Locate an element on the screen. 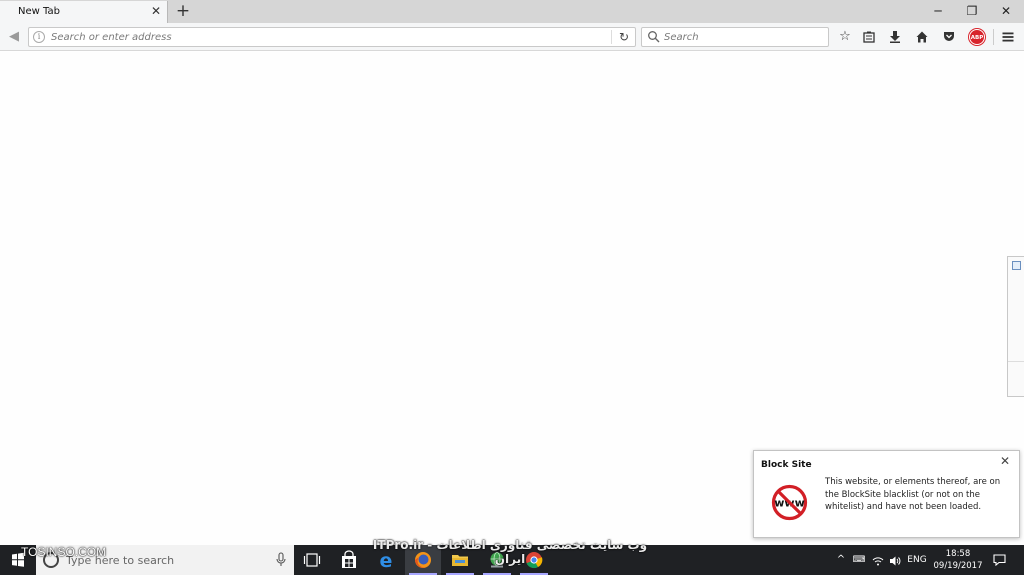  notification-close-icon: ✕ is located at coordinates (1005, 461).